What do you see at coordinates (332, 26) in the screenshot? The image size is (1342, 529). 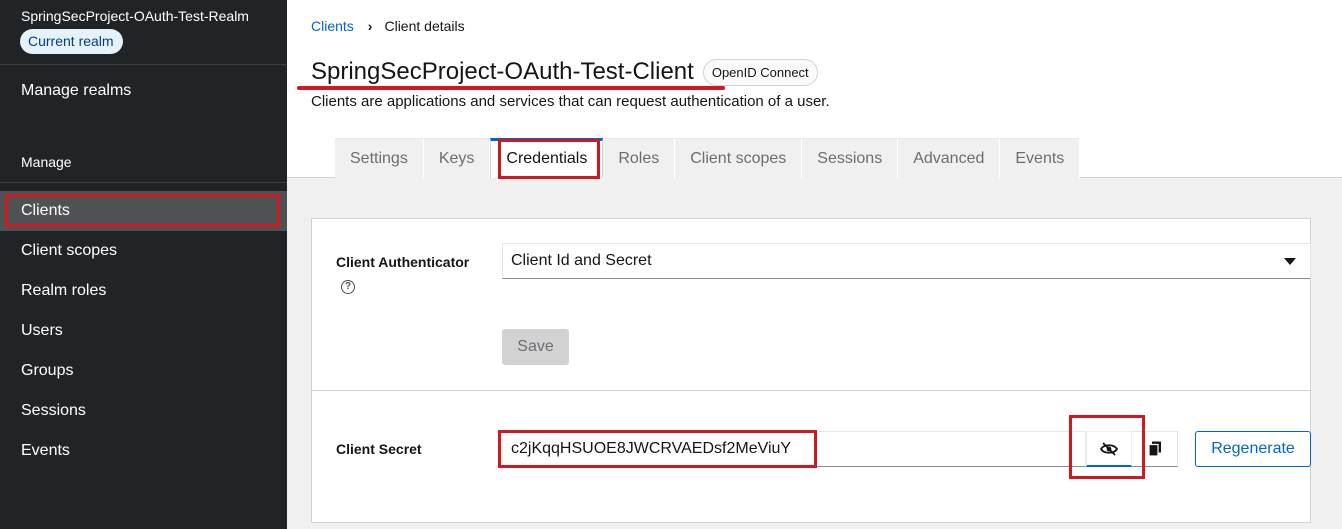 I see `breadcrumb-clients-link: Clients` at bounding box center [332, 26].